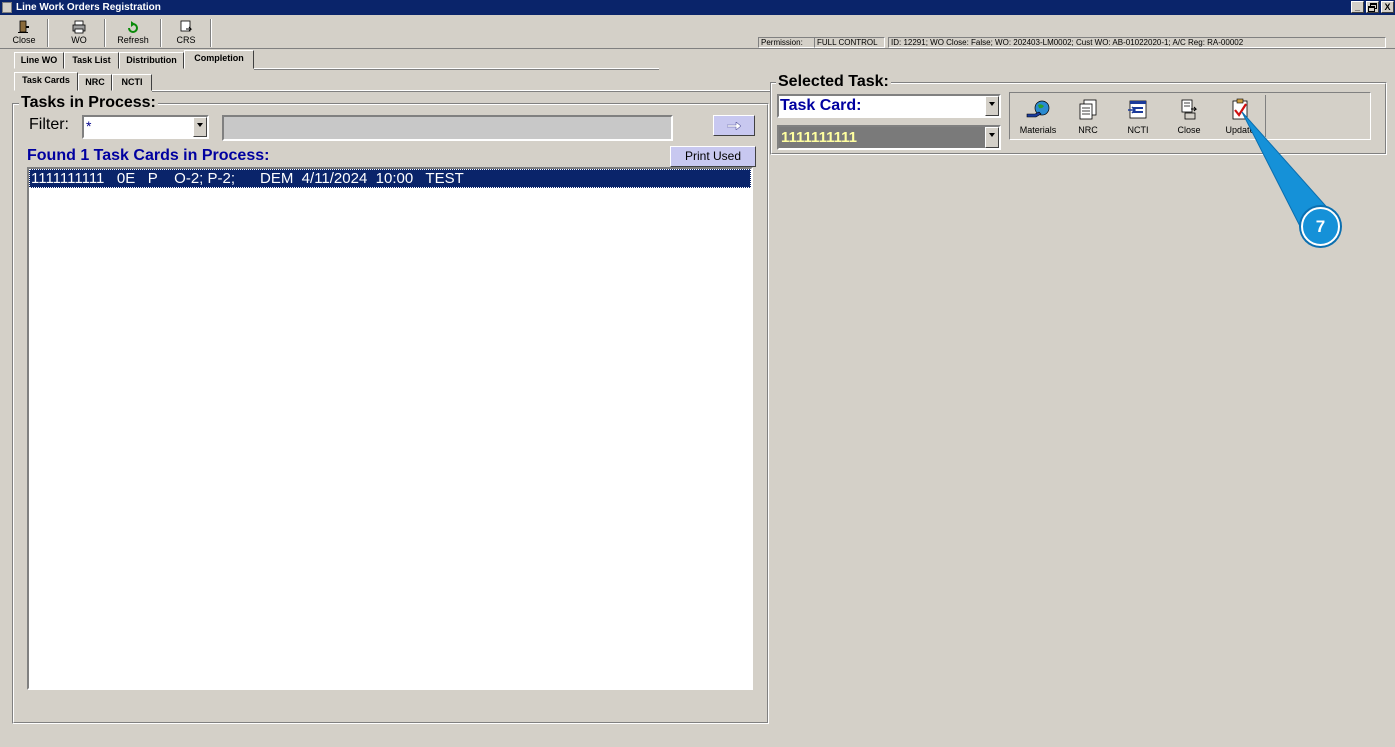  What do you see at coordinates (819, 137) in the screenshot?
I see `task-id-value: 1111111111` at bounding box center [819, 137].